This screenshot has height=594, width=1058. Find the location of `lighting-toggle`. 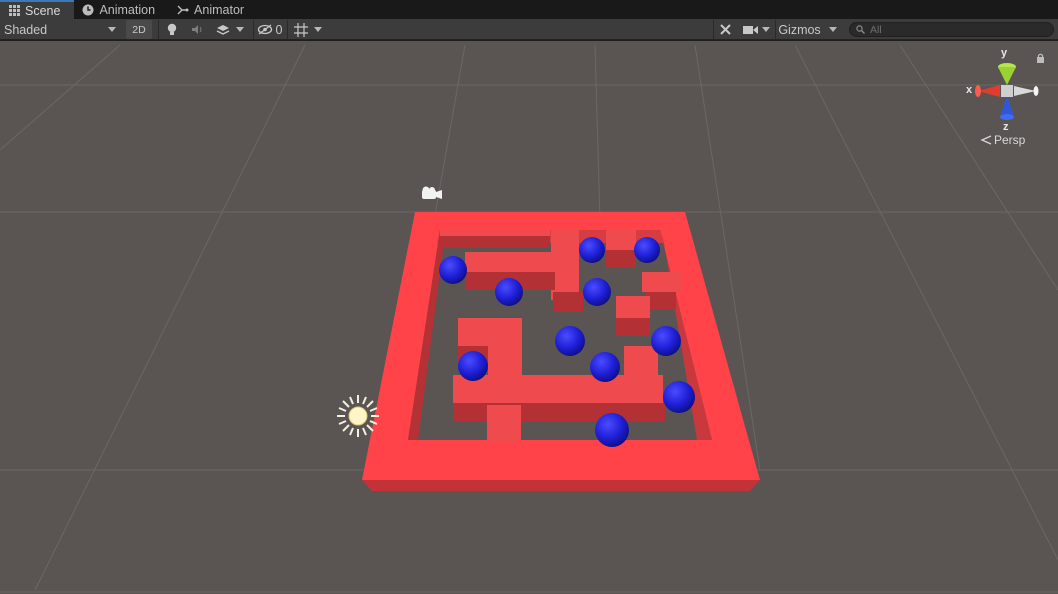

lighting-toggle is located at coordinates (171, 29).